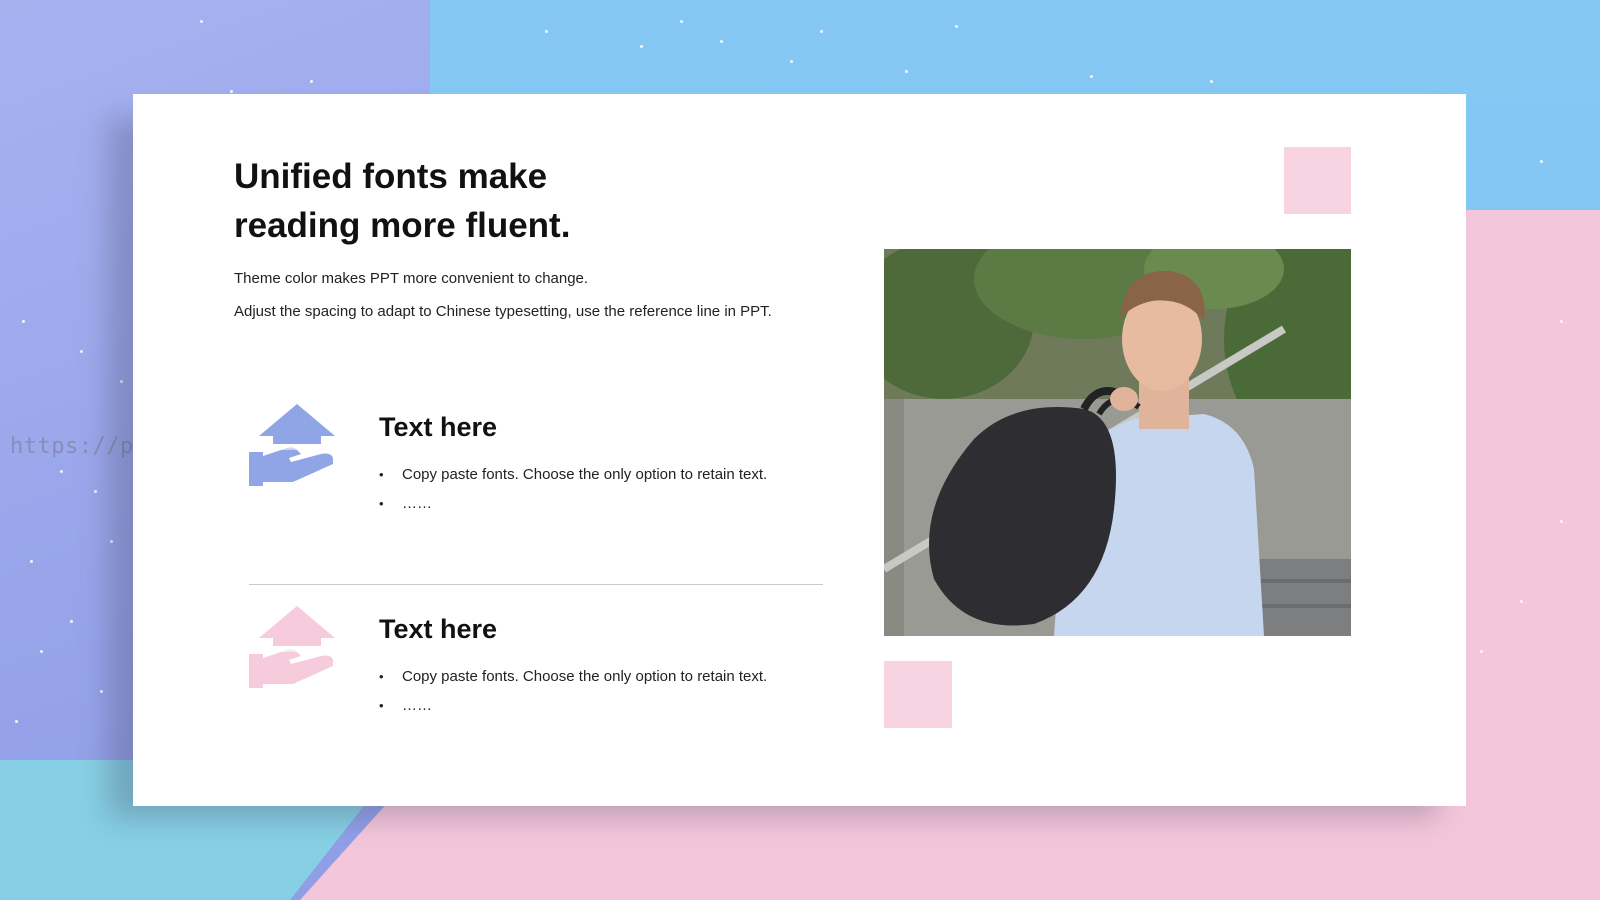 The height and width of the screenshot is (900, 1600). What do you see at coordinates (391, 176) in the screenshot?
I see `title-line-1: Unified fonts make` at bounding box center [391, 176].